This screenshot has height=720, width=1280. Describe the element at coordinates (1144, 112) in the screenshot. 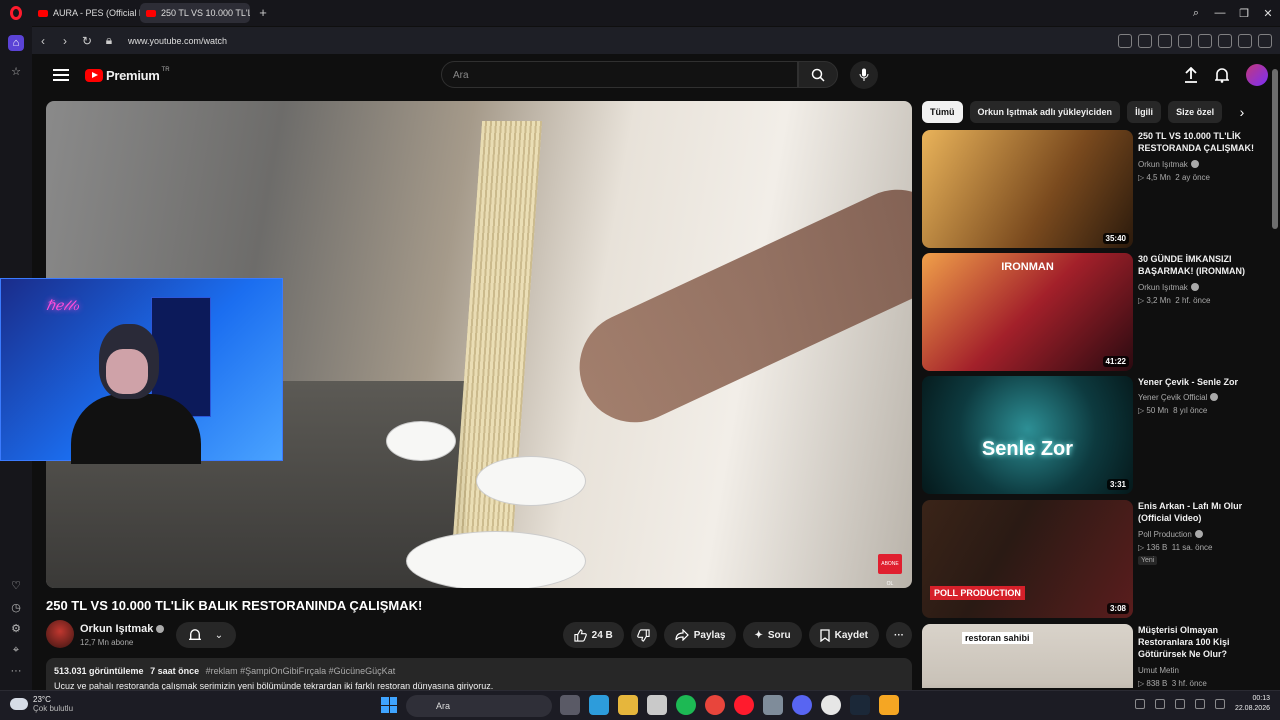

I see `chip-related: İlgili` at that location.